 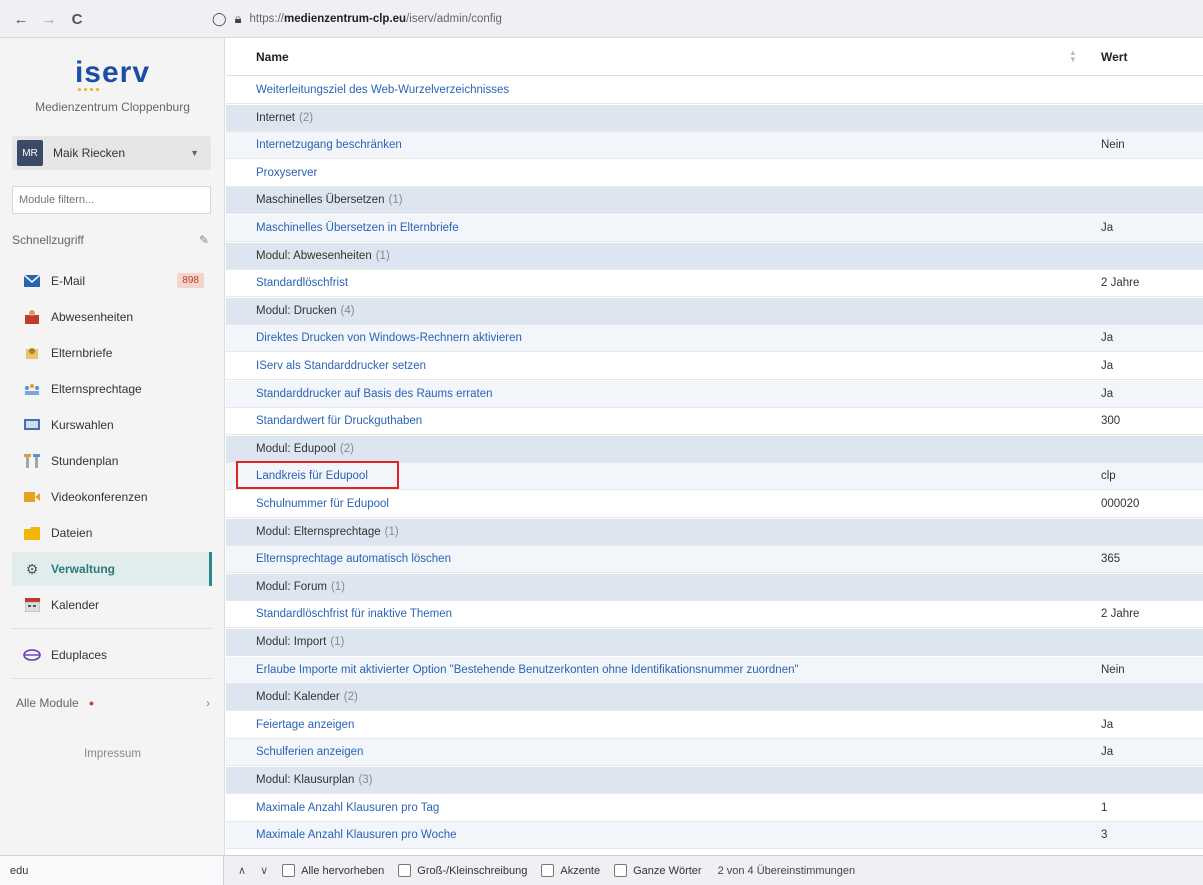 What do you see at coordinates (309, 752) in the screenshot?
I see `setting-link: Schulferien anzeigen` at bounding box center [309, 752].